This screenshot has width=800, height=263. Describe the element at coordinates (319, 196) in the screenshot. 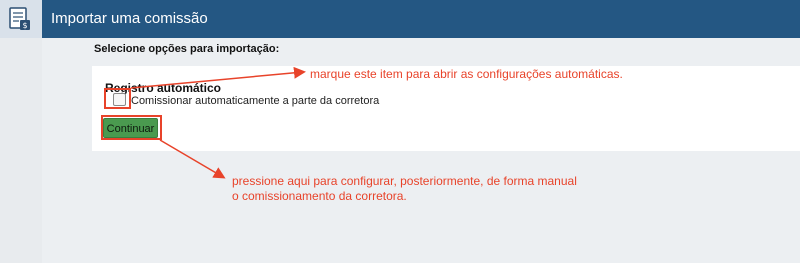

I see `button-annotation-line2: o comissionamento da corretora.` at that location.